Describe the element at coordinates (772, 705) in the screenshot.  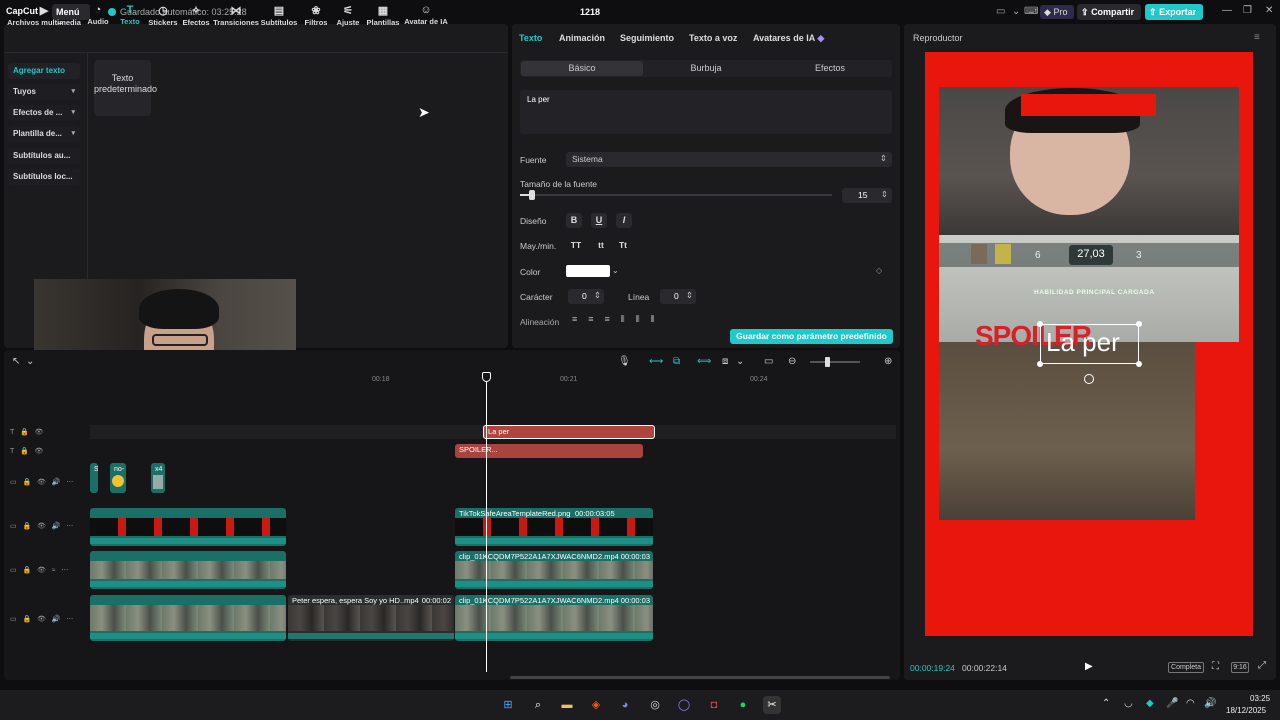
I see `capcut-taskbar-icon: ✂` at that location.